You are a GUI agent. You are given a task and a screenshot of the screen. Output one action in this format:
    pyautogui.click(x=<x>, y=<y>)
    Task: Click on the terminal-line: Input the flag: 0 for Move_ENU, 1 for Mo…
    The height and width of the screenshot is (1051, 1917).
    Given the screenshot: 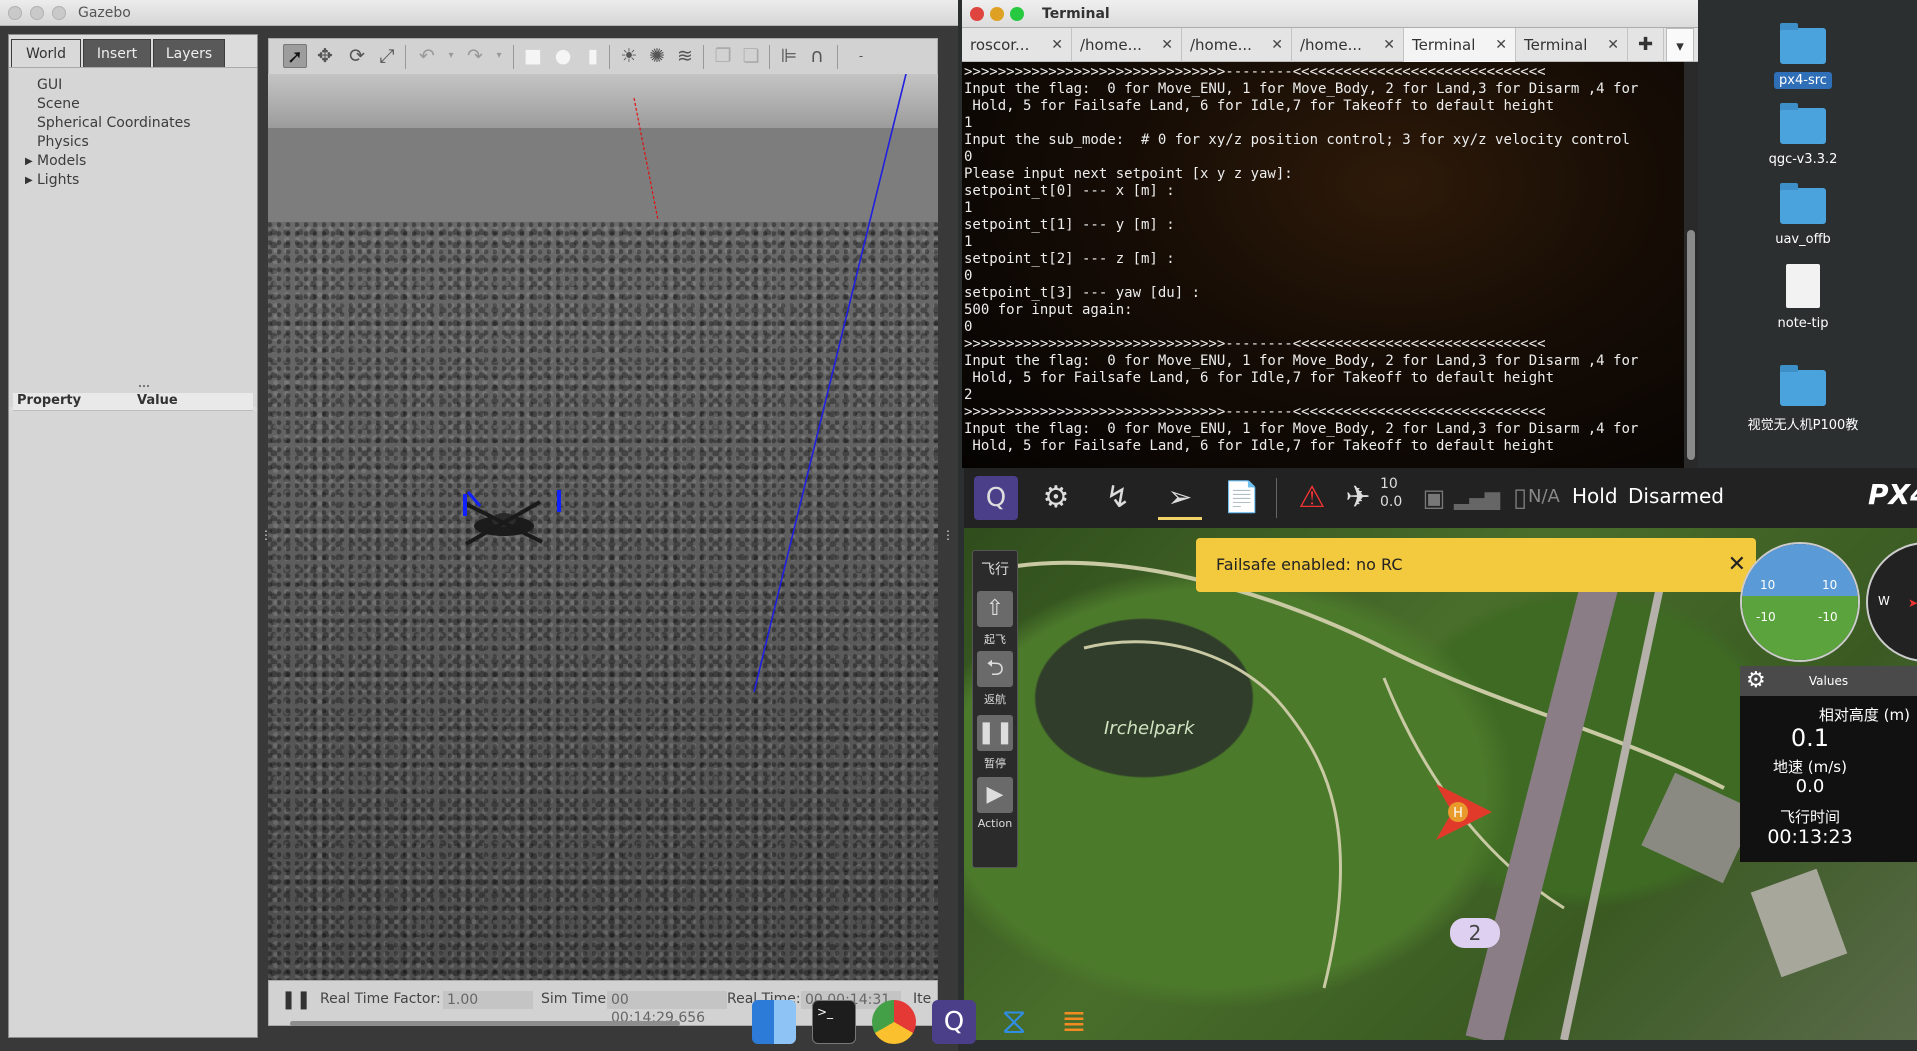 What is the action you would take?
    pyautogui.click(x=1301, y=361)
    